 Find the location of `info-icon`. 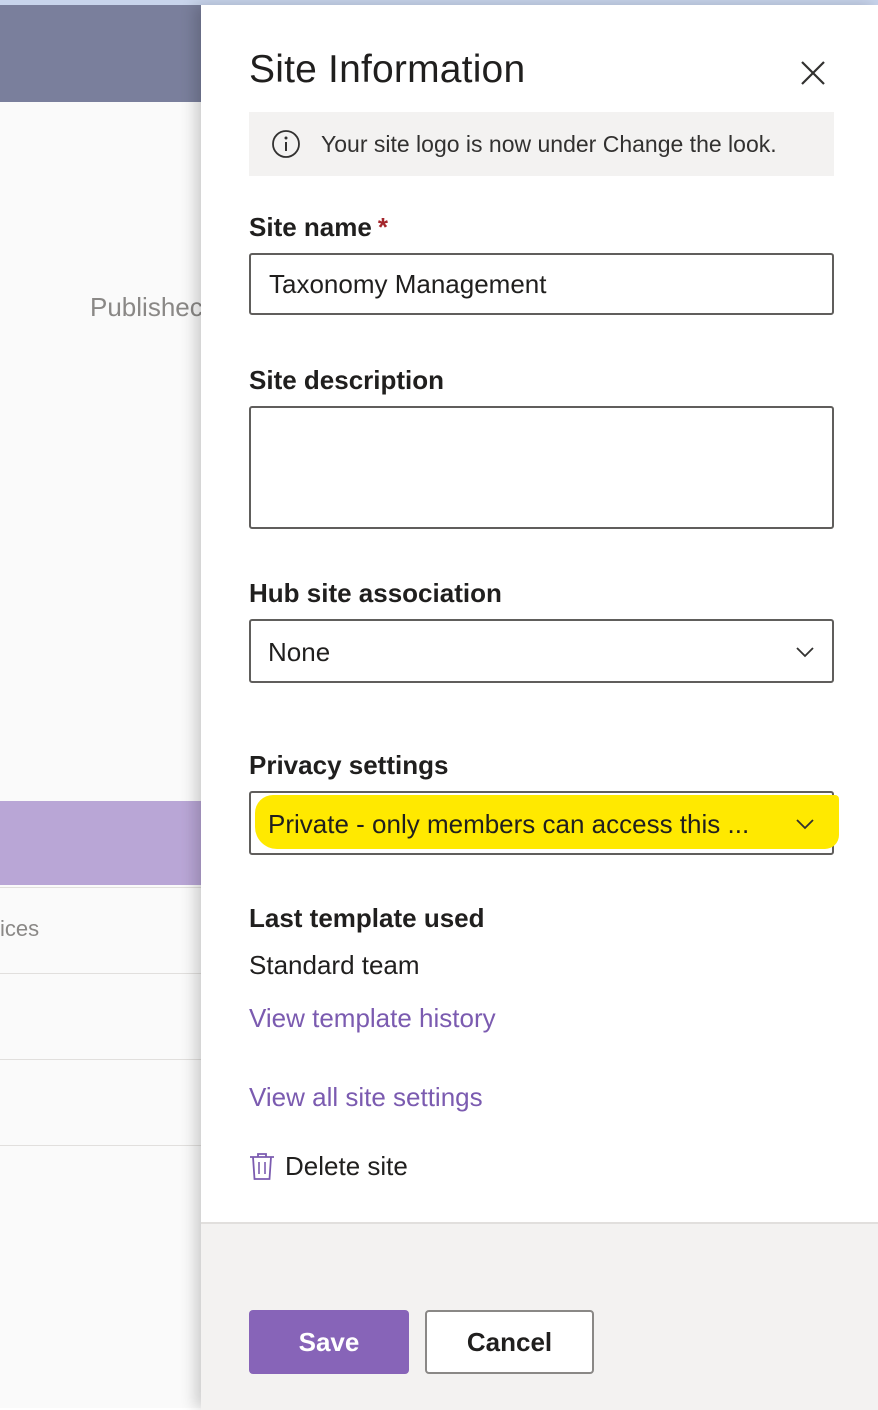

info-icon is located at coordinates (286, 144).